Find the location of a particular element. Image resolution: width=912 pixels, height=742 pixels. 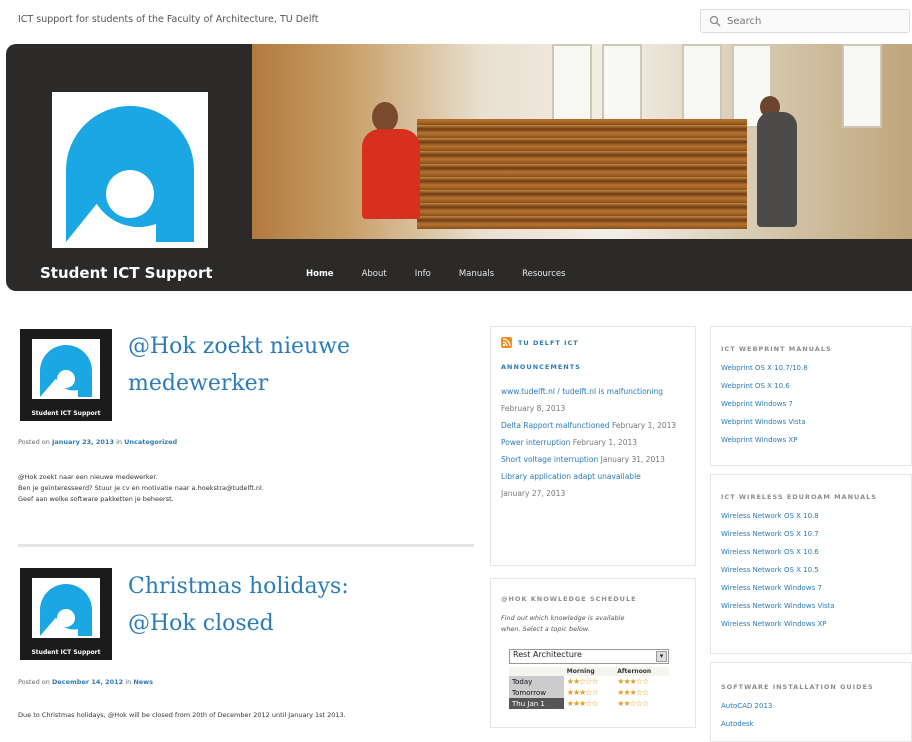

post-divider is located at coordinates (246, 545).